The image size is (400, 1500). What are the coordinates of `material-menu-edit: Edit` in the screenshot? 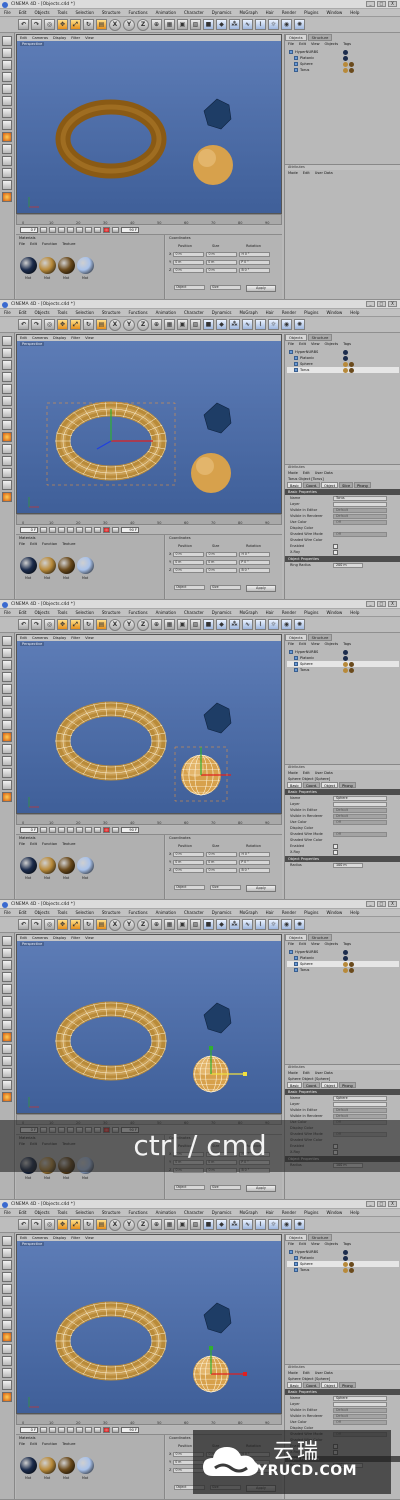 It's located at (33, 1444).